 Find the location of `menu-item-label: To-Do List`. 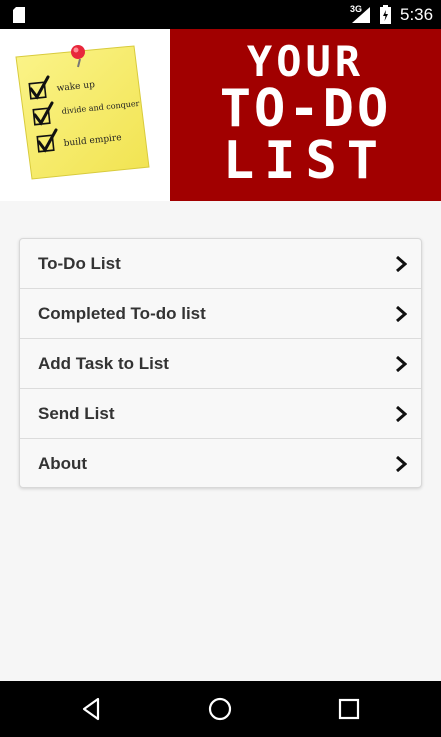

menu-item-label: To-Do List is located at coordinates (79, 263).